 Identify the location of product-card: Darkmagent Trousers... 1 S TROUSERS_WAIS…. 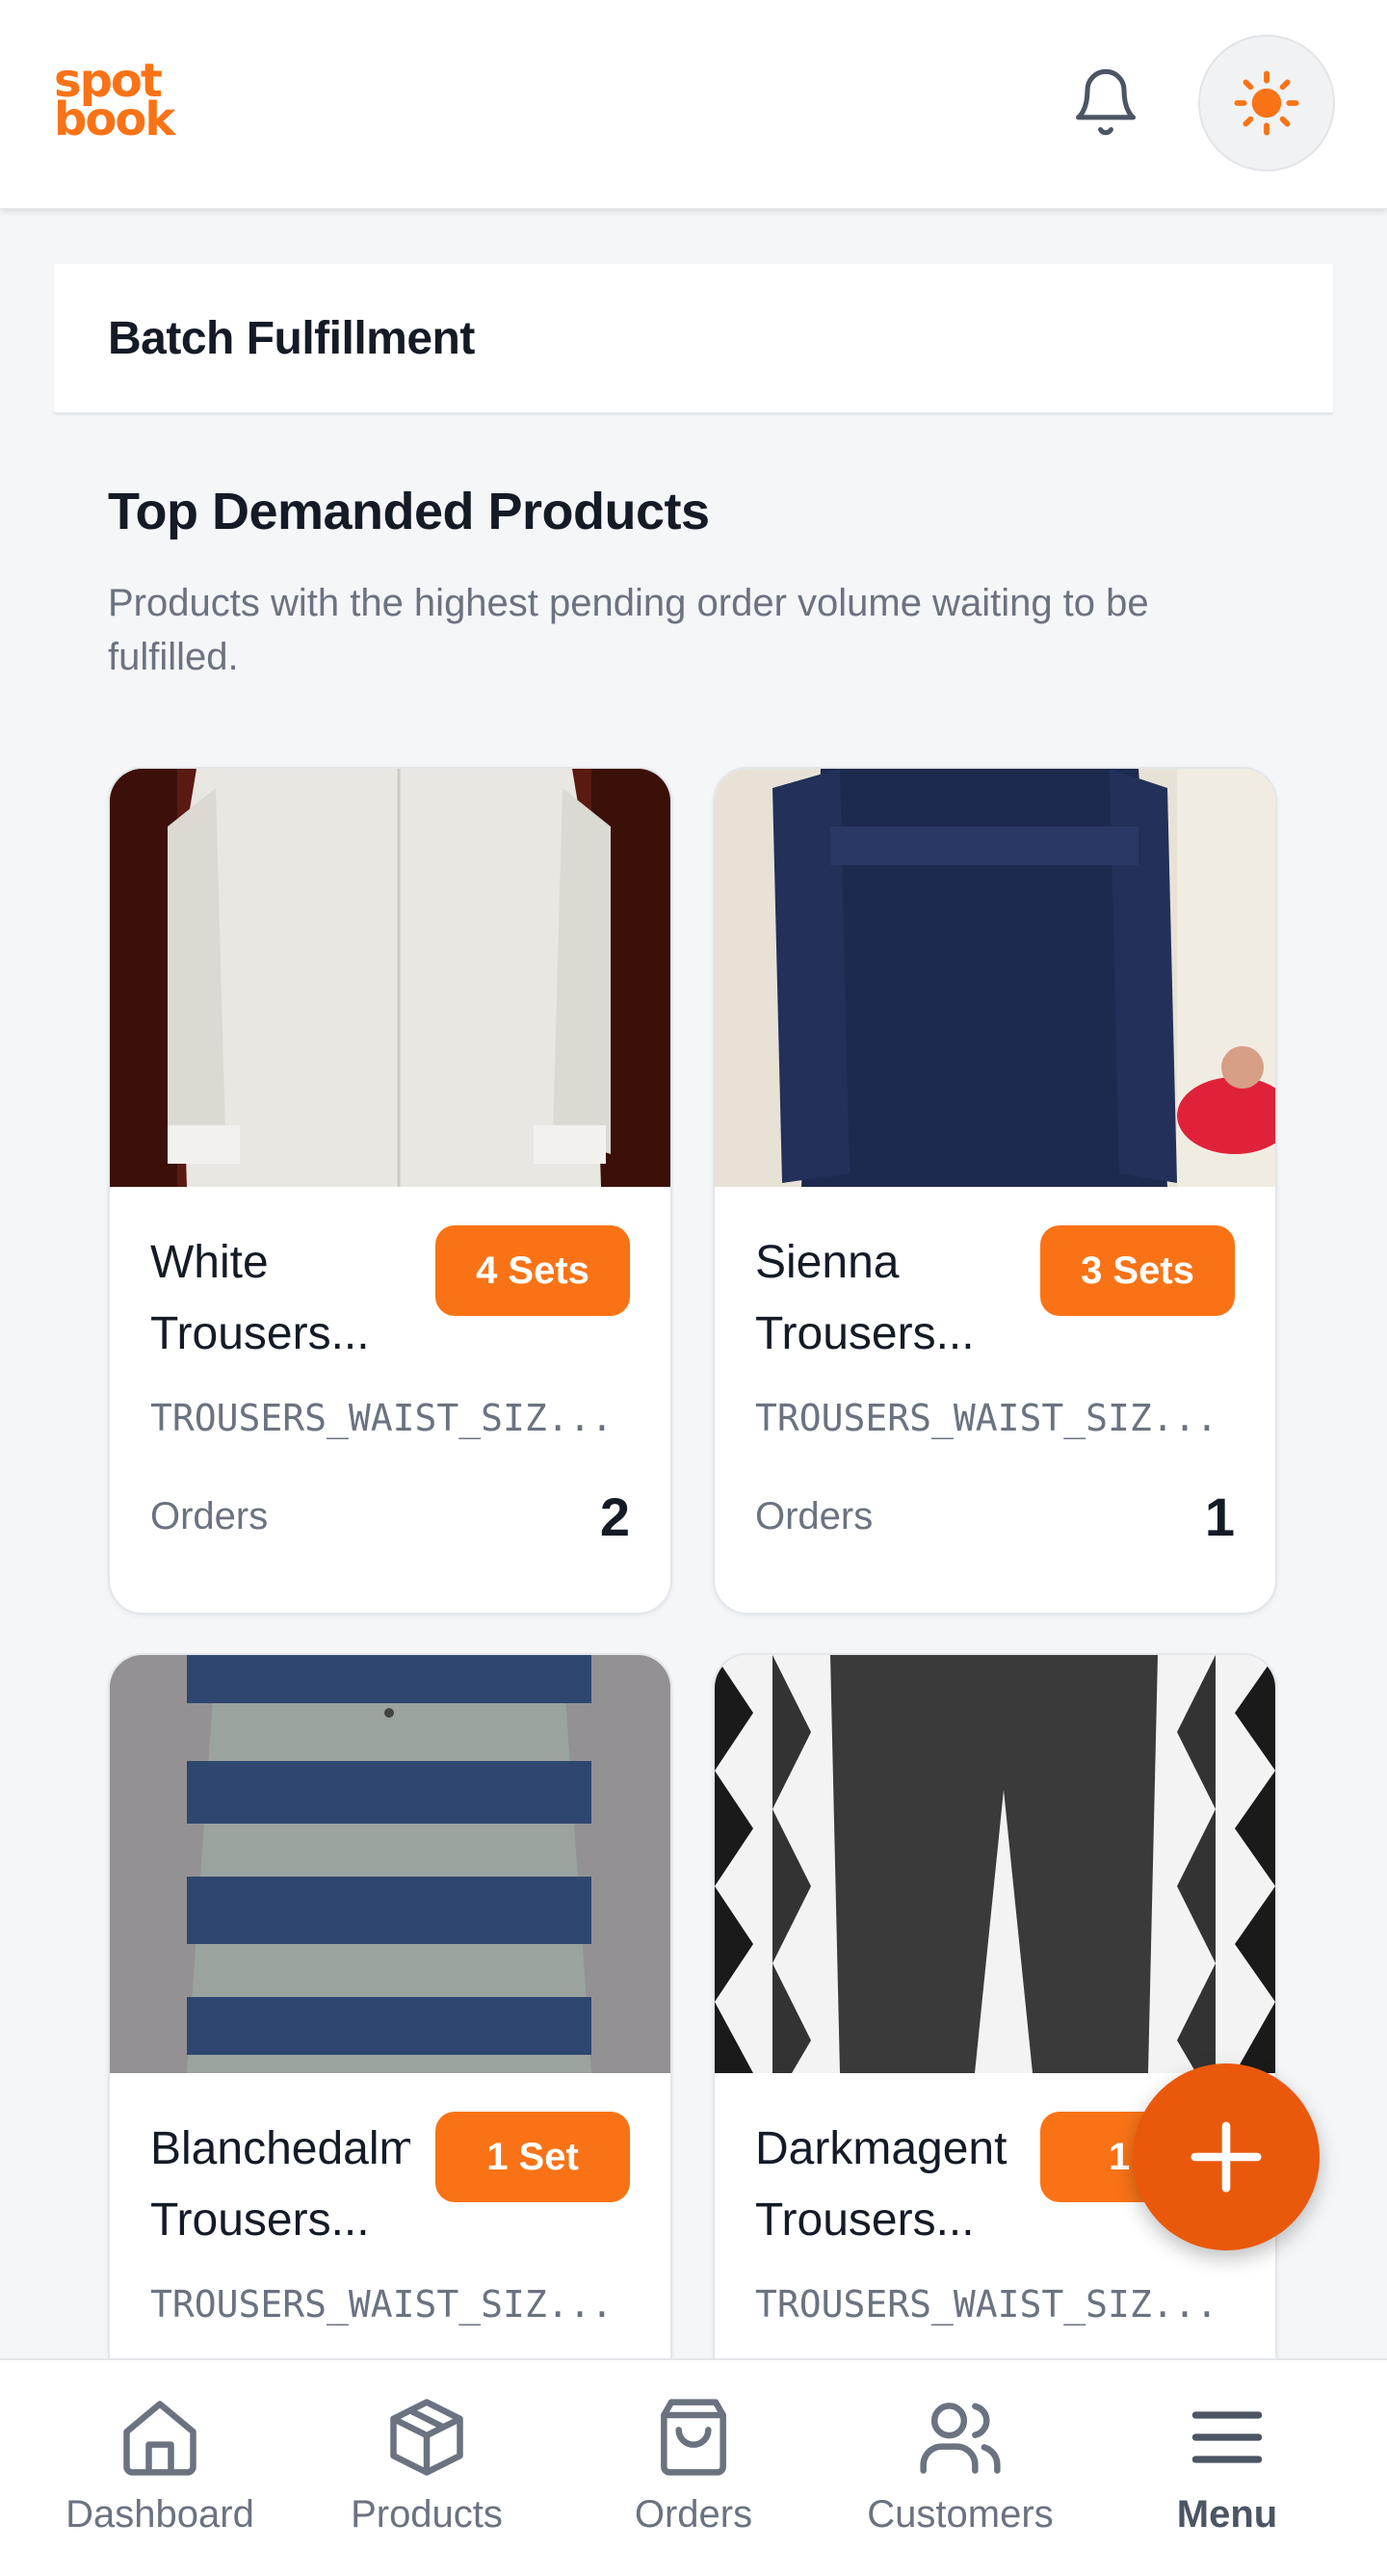
(995, 2021).